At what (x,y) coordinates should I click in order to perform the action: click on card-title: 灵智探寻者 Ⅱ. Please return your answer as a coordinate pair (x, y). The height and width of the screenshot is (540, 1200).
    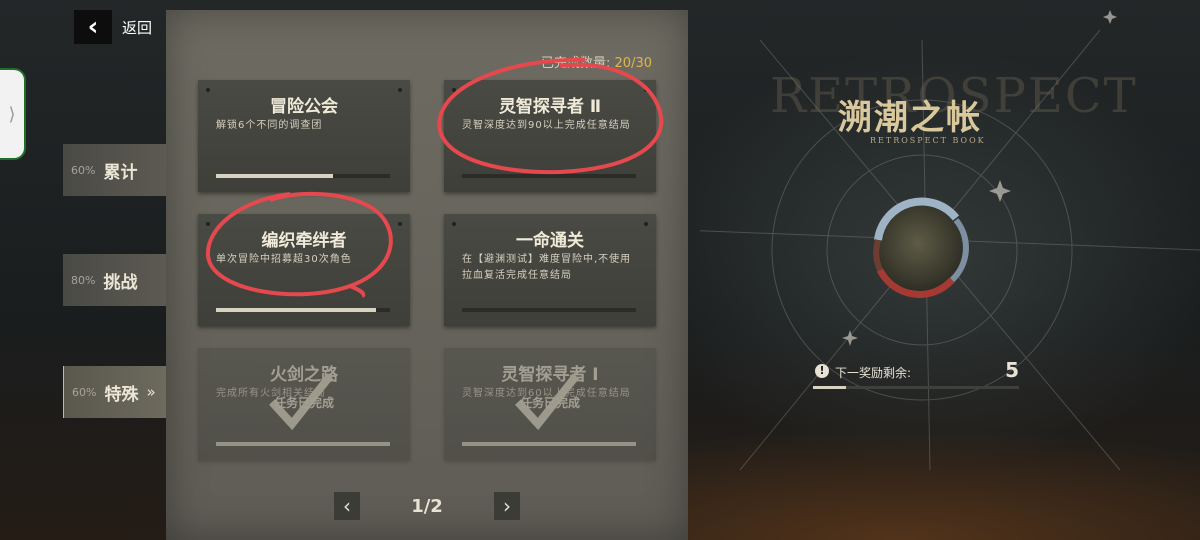
    Looking at the image, I should click on (550, 107).